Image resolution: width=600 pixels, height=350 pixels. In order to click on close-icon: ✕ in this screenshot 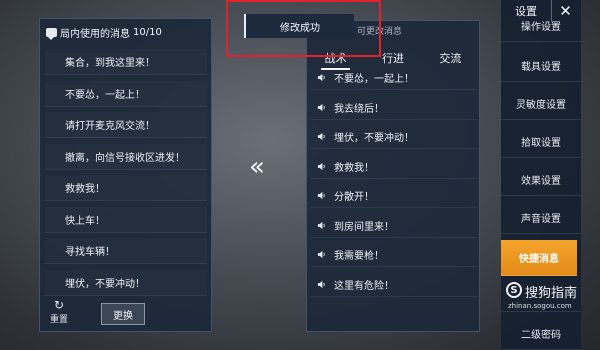, I will do `click(565, 11)`.